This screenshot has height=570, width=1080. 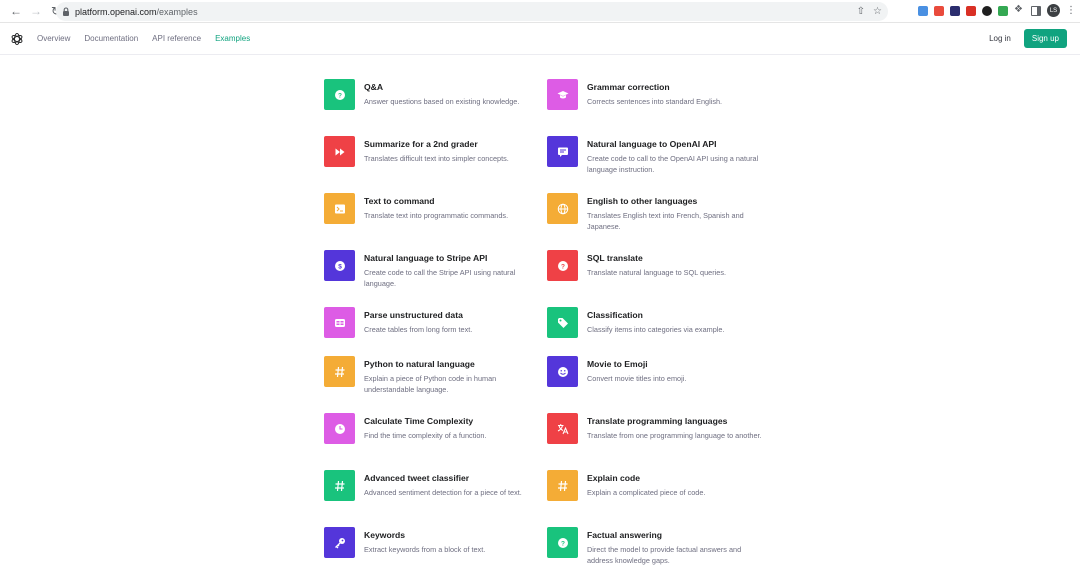 I want to click on graduation-cap-icon, so click(x=562, y=94).